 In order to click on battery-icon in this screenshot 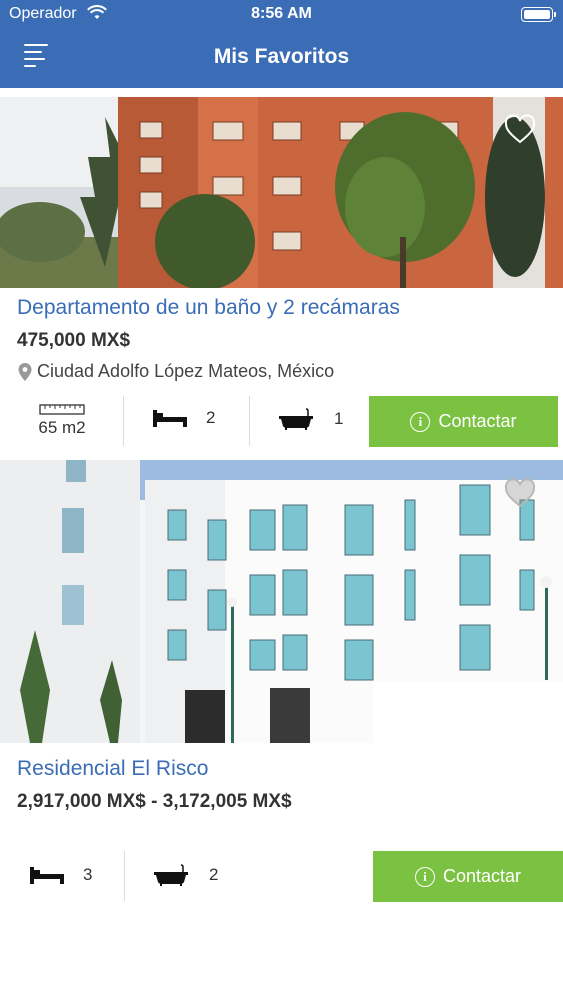, I will do `click(538, 14)`.